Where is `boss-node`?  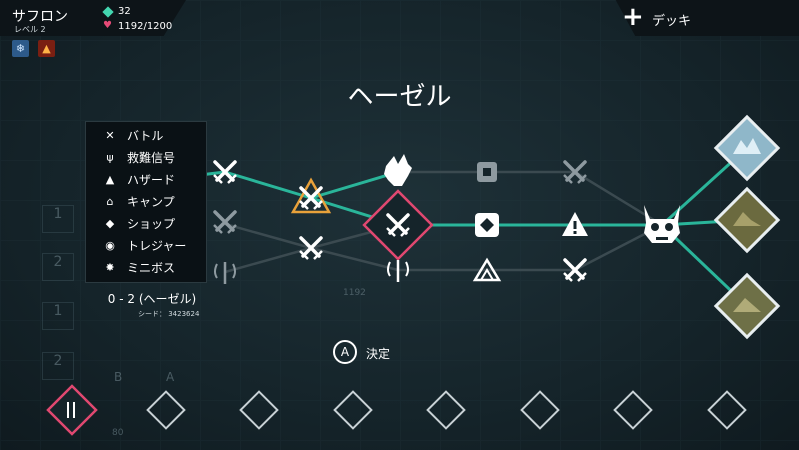 boss-node is located at coordinates (662, 224).